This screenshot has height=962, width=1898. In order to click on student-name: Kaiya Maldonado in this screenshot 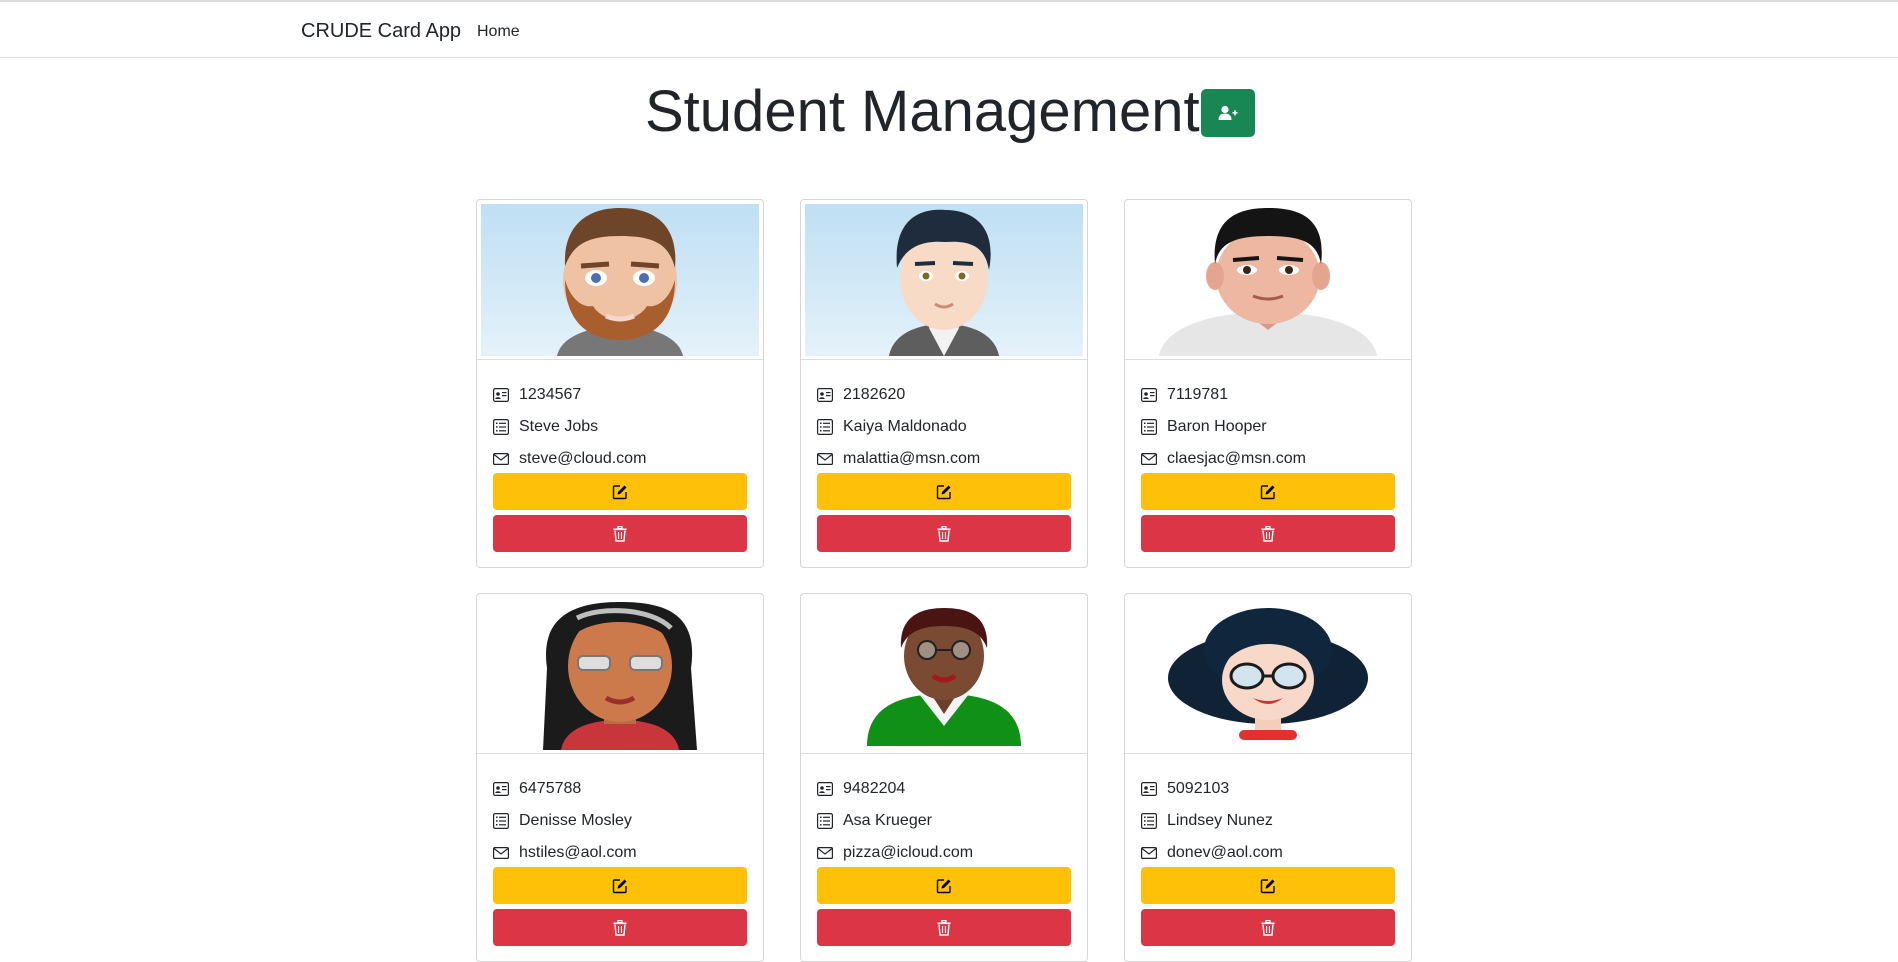, I will do `click(905, 426)`.